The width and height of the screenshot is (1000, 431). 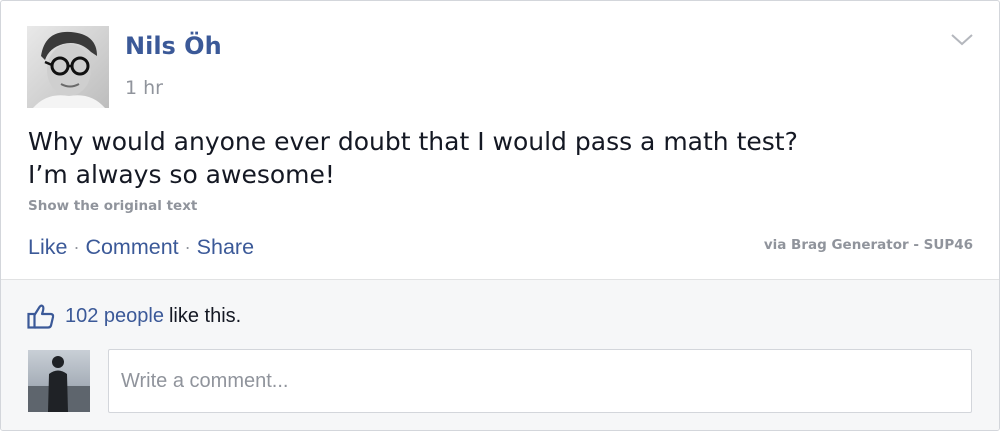 What do you see at coordinates (540, 381) in the screenshot?
I see `comment-input` at bounding box center [540, 381].